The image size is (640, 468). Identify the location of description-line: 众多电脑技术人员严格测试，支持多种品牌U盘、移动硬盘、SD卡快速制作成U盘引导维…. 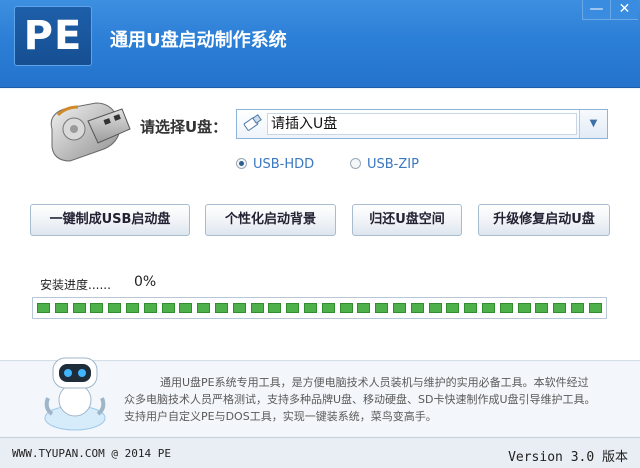
(360, 399).